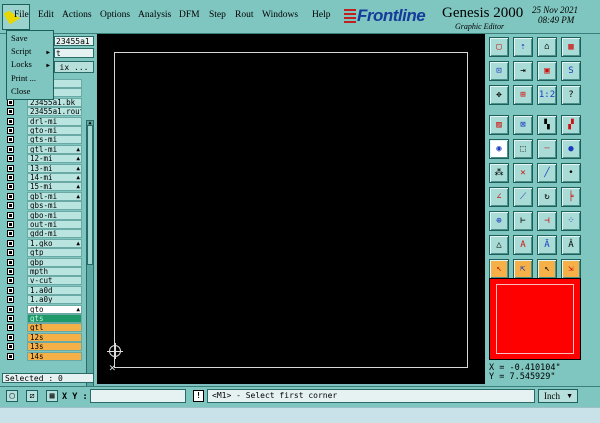  What do you see at coordinates (547, 125) in the screenshot?
I see `route-red-button: ▚` at bounding box center [547, 125].